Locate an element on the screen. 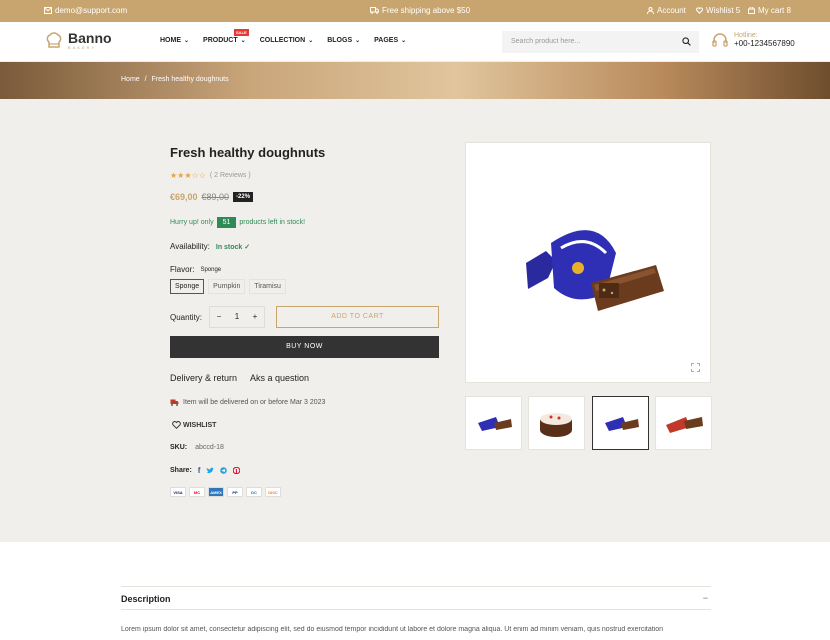 The width and height of the screenshot is (830, 640). price-new: €69,00 is located at coordinates (184, 197).